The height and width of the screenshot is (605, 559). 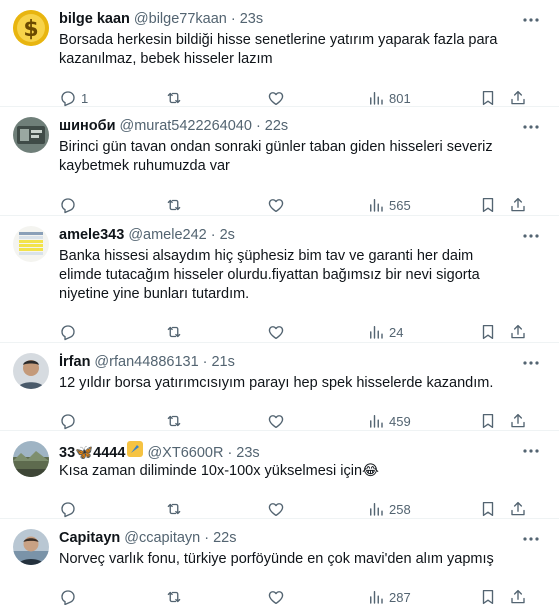 I want to click on user-handle: @amele242, so click(x=167, y=235).